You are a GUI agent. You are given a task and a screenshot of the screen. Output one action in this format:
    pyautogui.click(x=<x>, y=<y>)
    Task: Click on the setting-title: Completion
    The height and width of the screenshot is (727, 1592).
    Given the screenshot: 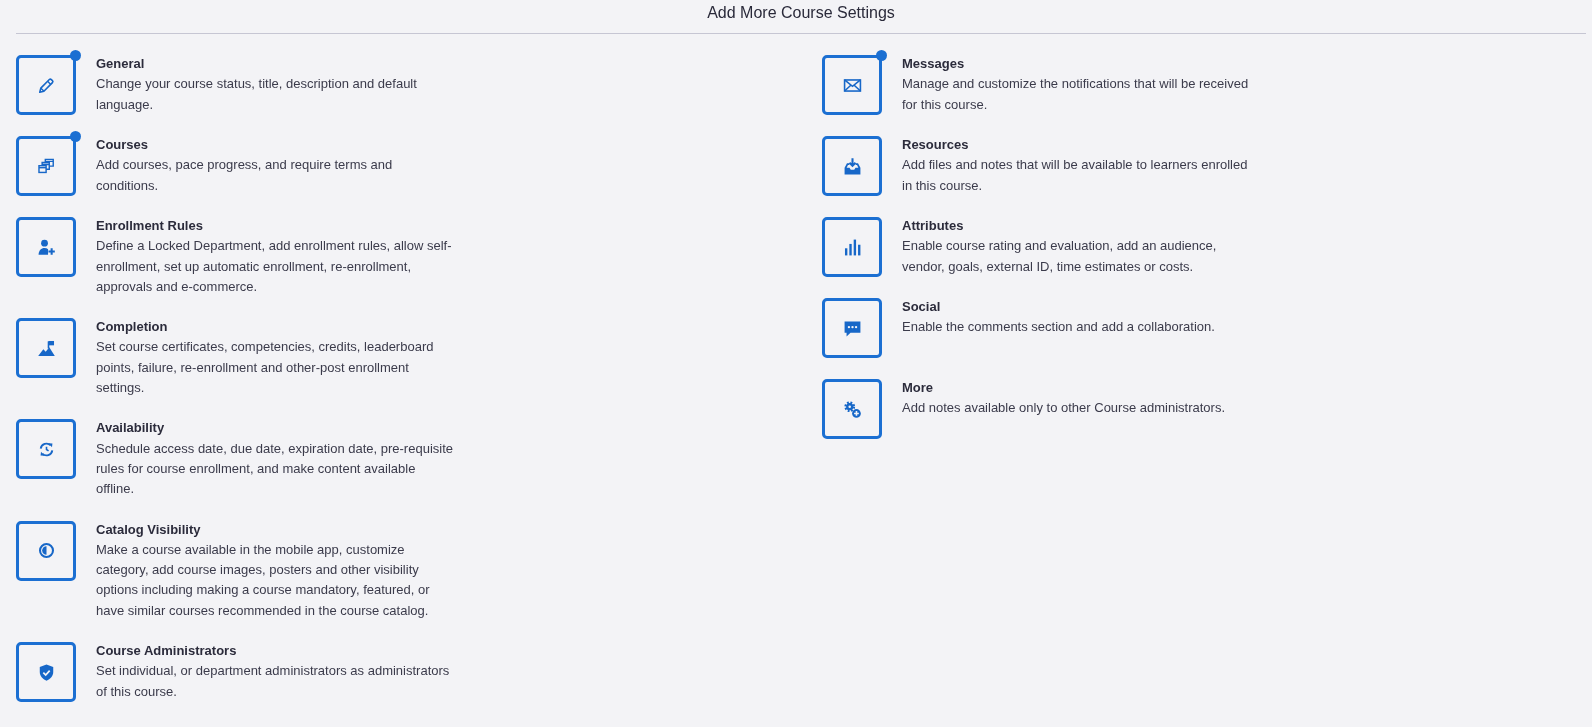 What is the action you would take?
    pyautogui.click(x=132, y=327)
    